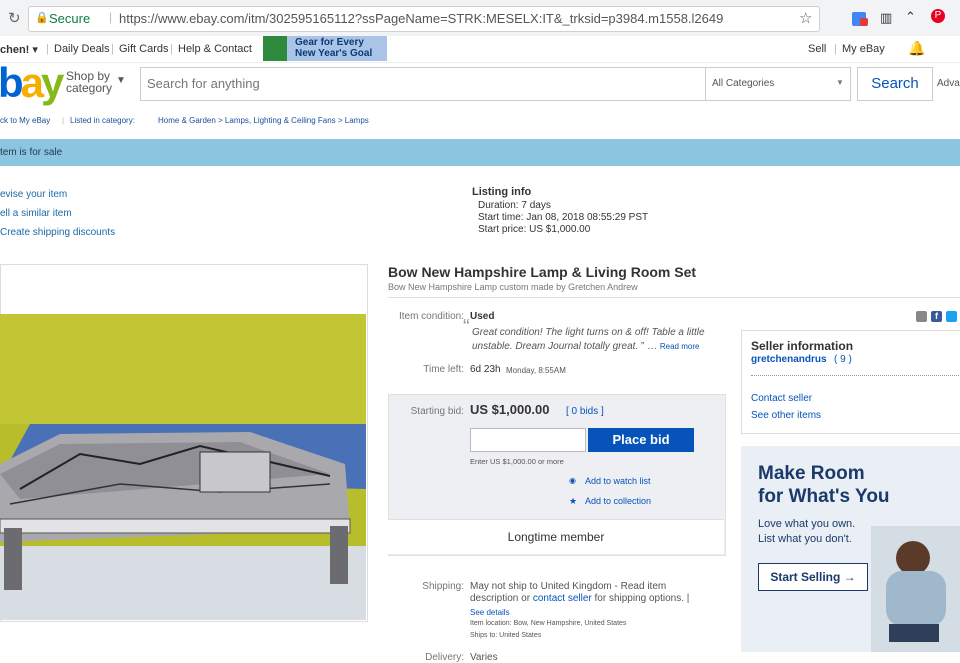 This screenshot has width=960, height=663. I want to click on category-select: All Categories ▼, so click(778, 84).